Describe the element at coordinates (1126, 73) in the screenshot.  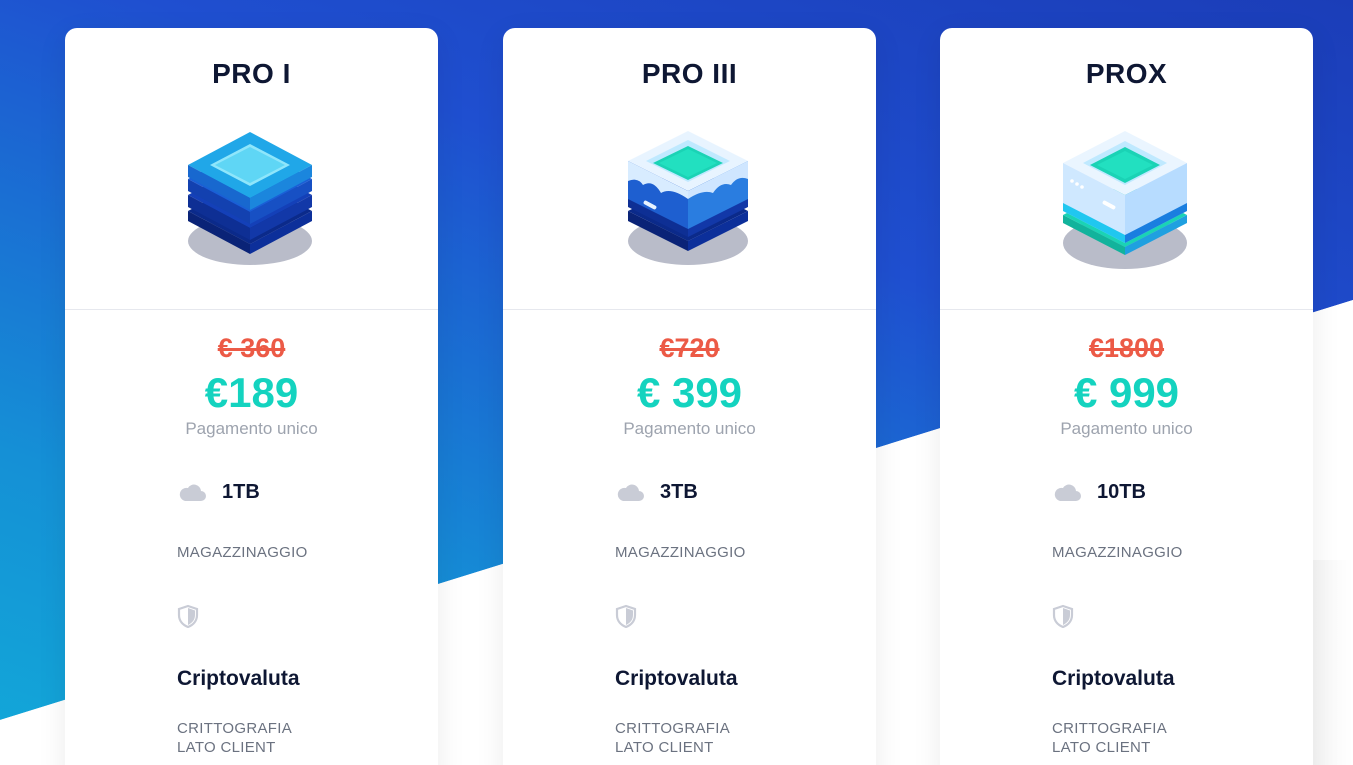
I see `plan-title: PROX` at that location.